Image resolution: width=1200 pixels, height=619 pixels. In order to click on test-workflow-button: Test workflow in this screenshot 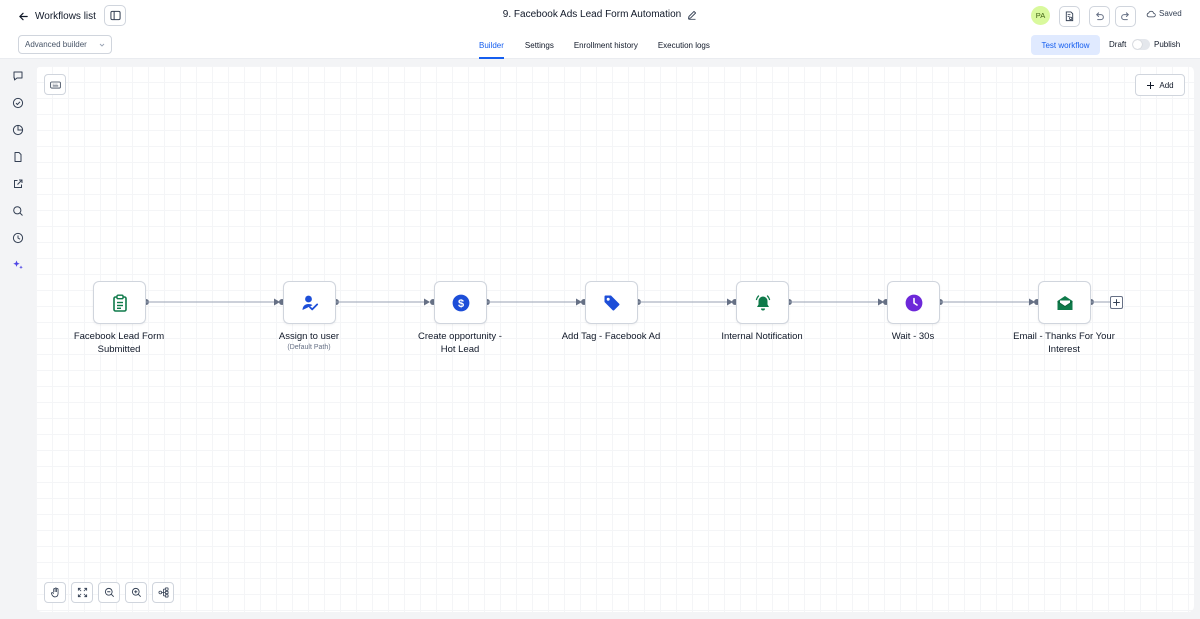, I will do `click(1065, 45)`.